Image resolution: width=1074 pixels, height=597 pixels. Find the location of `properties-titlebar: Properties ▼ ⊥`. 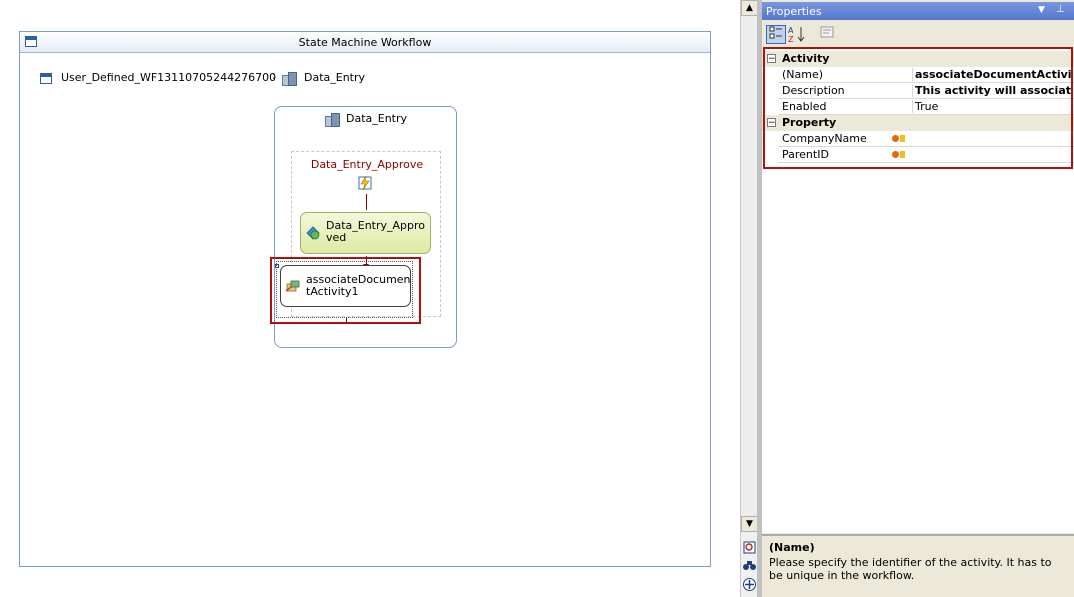

properties-titlebar: Properties ▼ ⊥ is located at coordinates (918, 11).